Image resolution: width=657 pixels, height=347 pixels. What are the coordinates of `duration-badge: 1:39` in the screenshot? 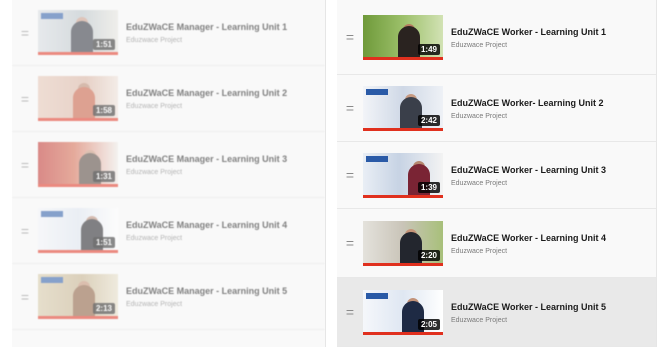 It's located at (428, 187).